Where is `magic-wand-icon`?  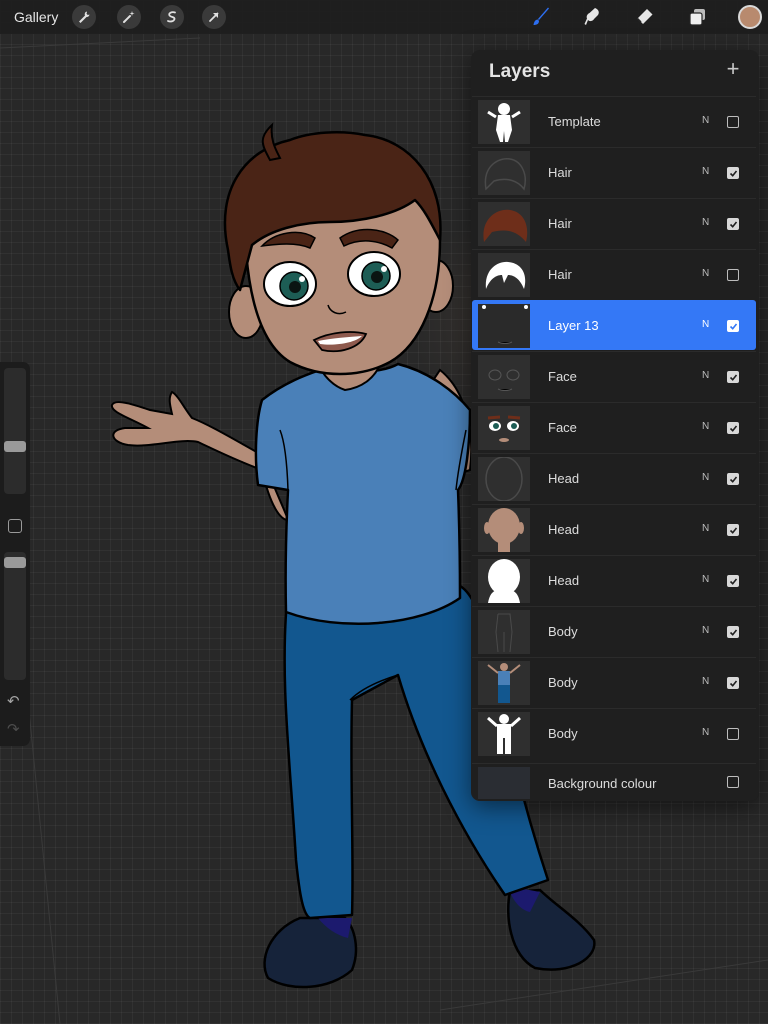 magic-wand-icon is located at coordinates (129, 17).